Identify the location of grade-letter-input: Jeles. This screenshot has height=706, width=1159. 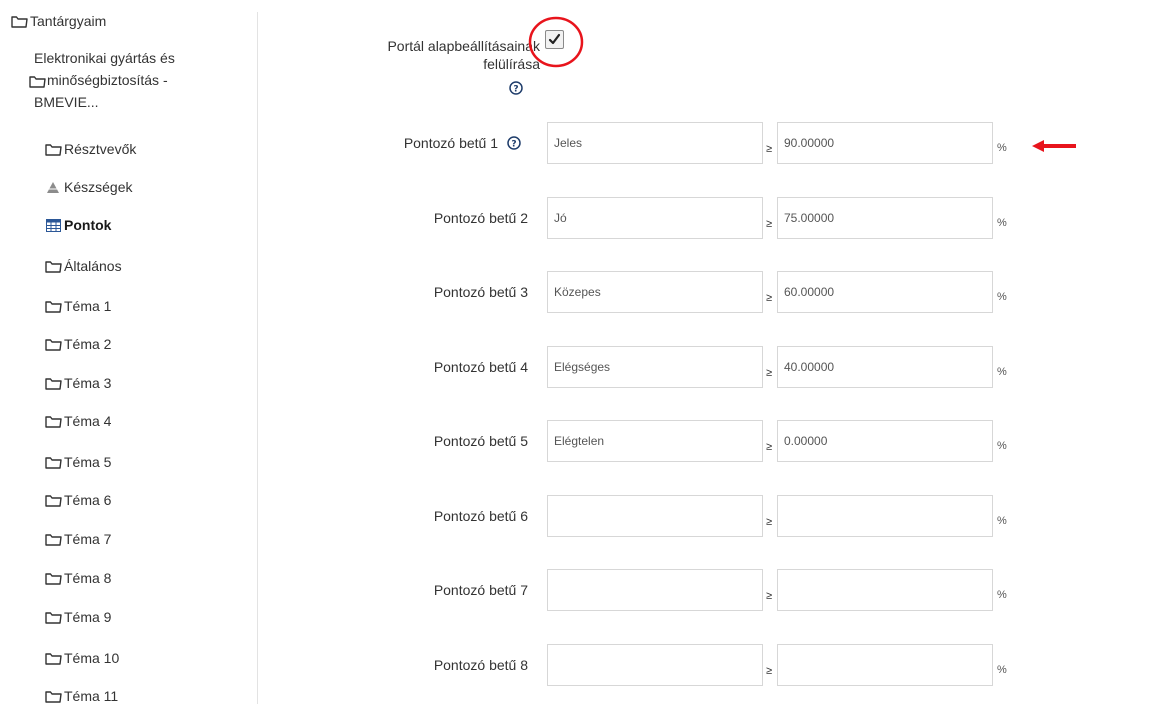
(655, 143).